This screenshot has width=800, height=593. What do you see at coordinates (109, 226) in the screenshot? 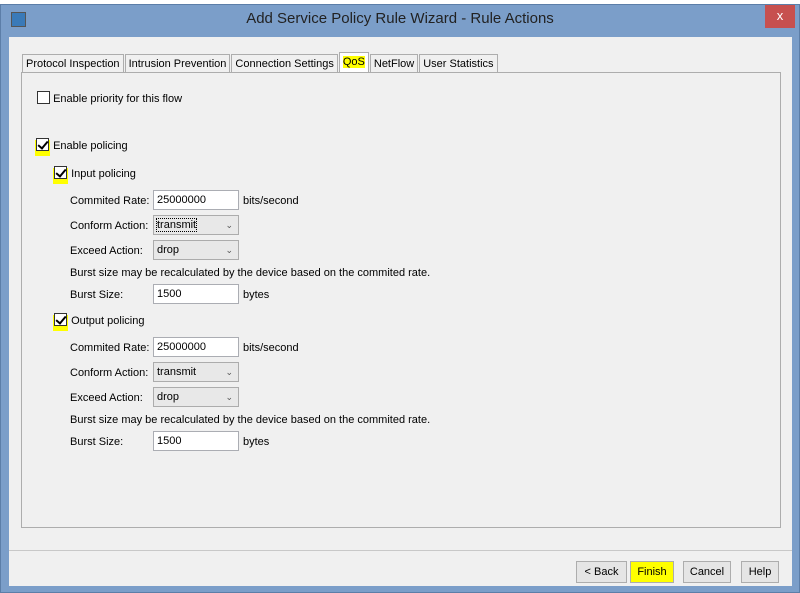
I see `input-conform-label: Conform Action:` at bounding box center [109, 226].